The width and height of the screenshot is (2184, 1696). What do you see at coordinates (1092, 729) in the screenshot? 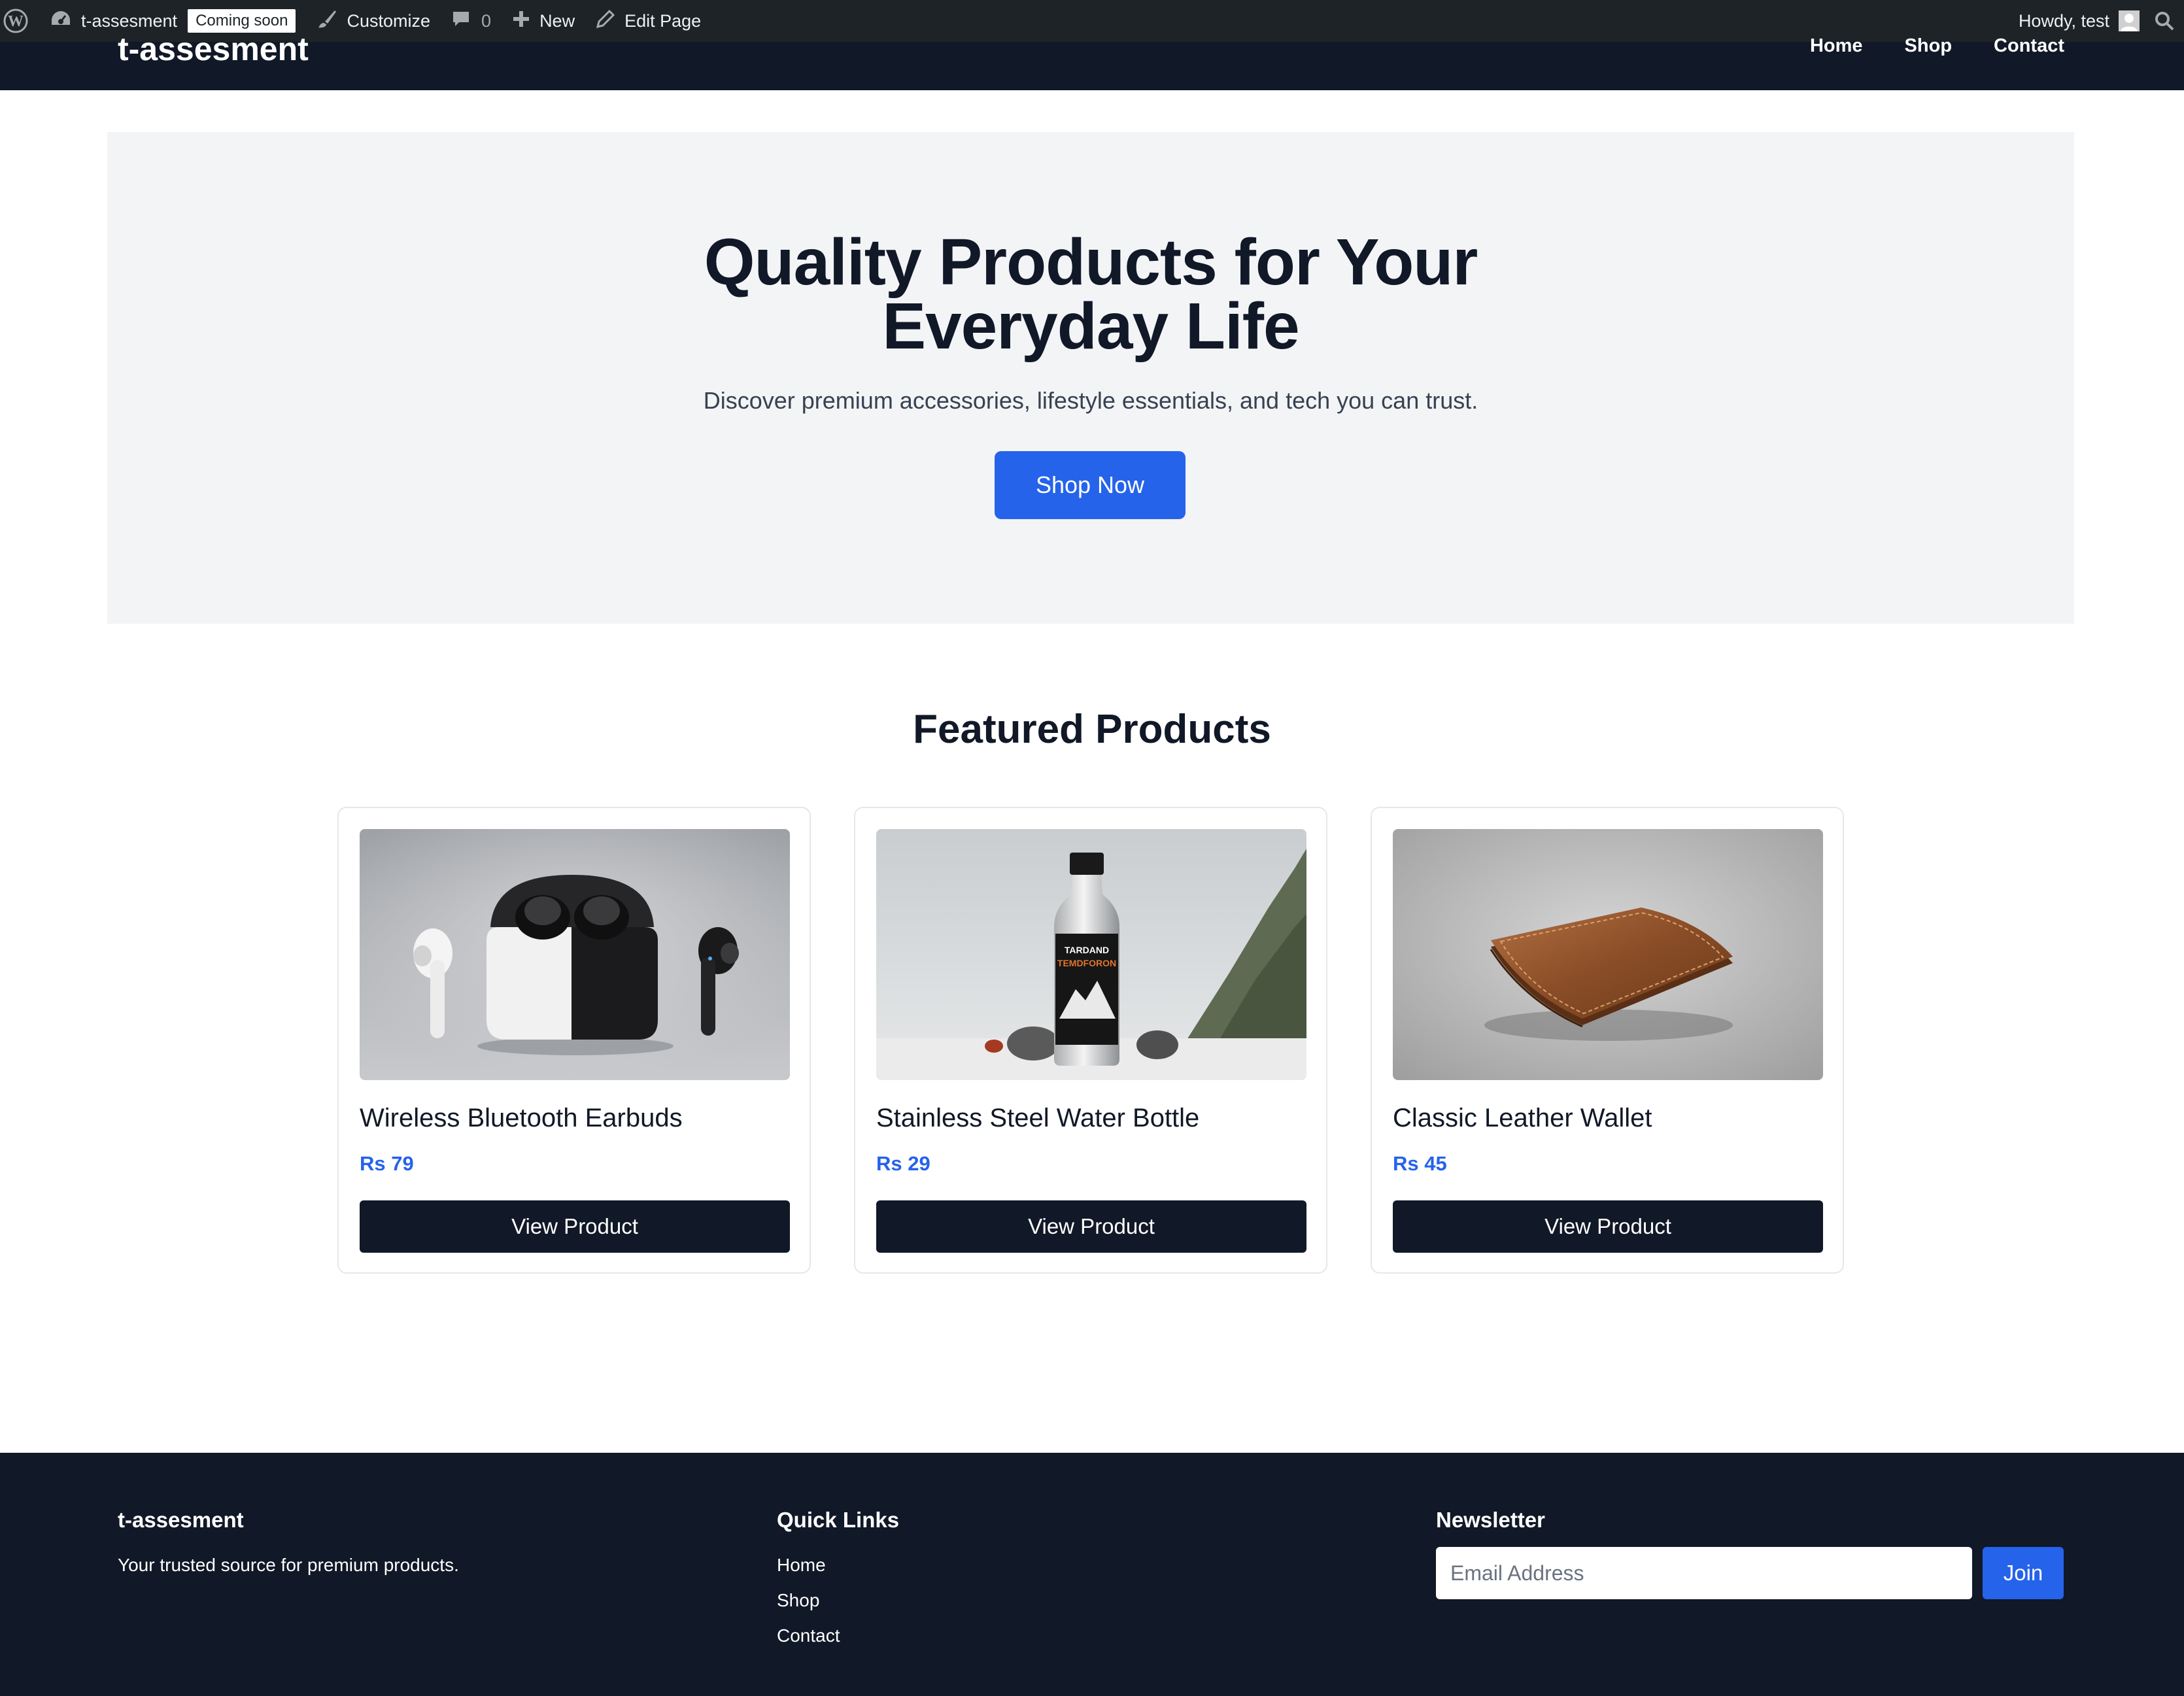
I see `featured-products-title: Featured Products` at bounding box center [1092, 729].